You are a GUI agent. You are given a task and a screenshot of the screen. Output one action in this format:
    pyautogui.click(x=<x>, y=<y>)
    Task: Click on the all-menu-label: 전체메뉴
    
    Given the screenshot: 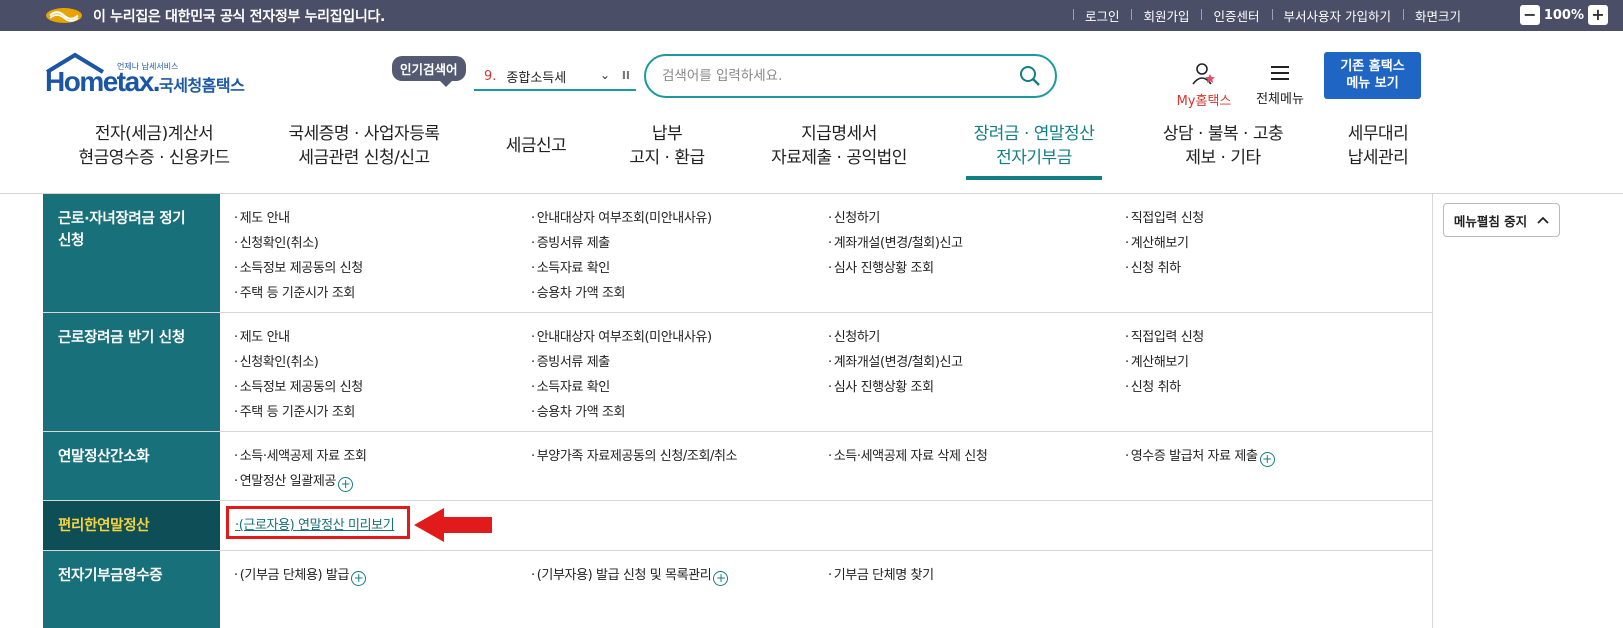 What is the action you would take?
    pyautogui.click(x=1280, y=99)
    